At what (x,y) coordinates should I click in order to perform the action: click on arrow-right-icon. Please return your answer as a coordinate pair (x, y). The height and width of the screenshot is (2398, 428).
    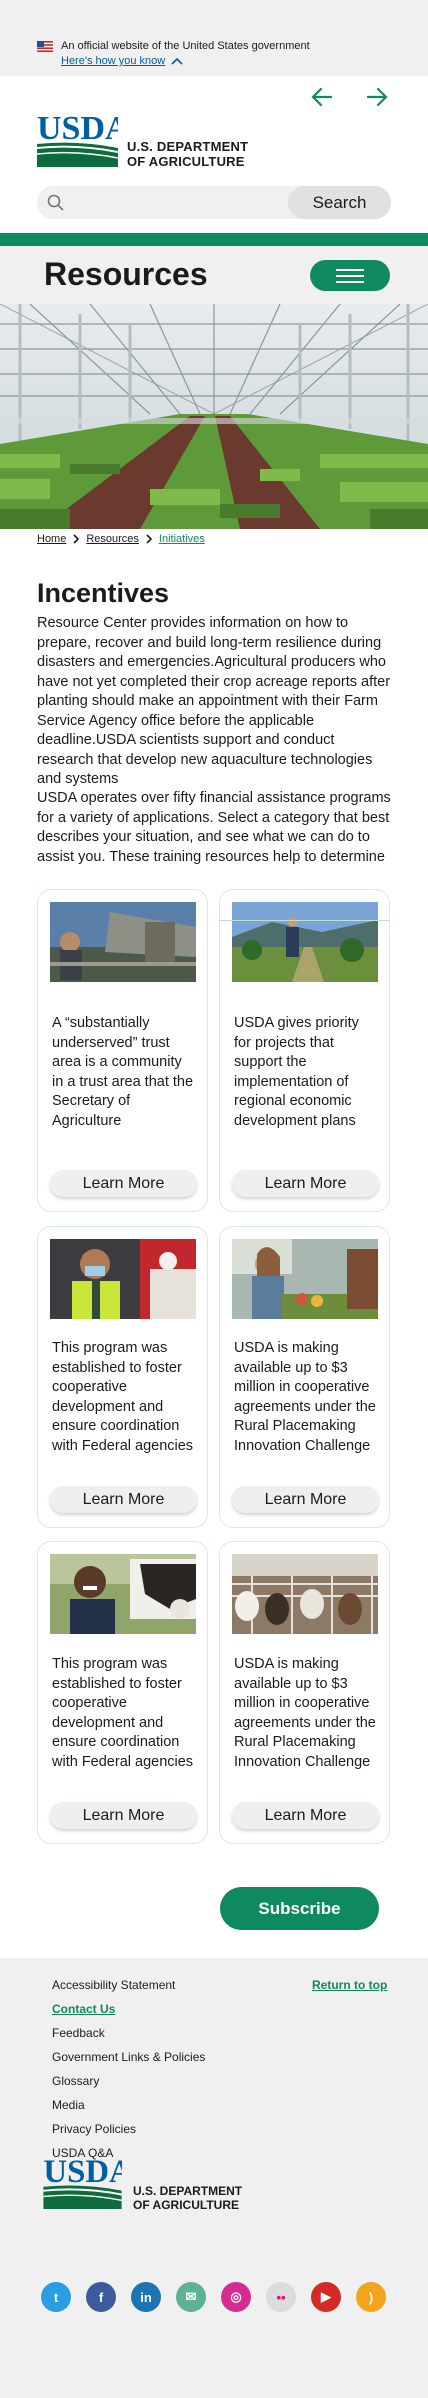
    Looking at the image, I should click on (377, 97).